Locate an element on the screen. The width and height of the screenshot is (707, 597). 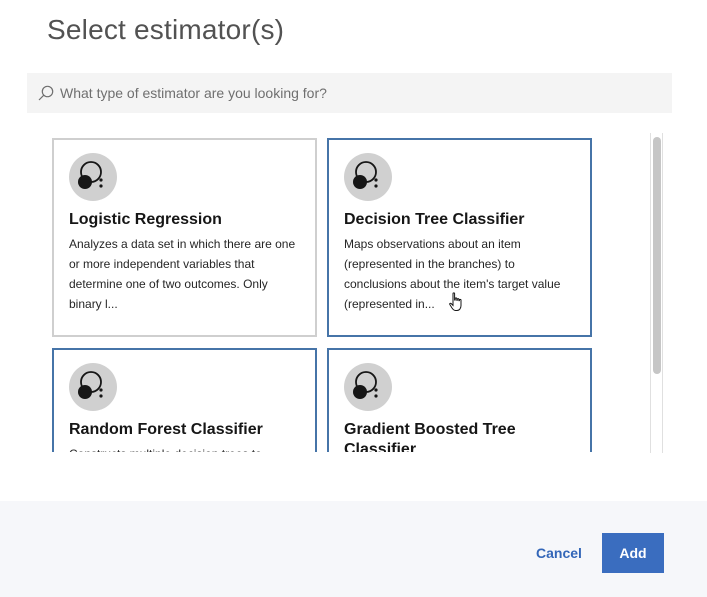
estimator-name: Logistic Regression is located at coordinates (145, 219).